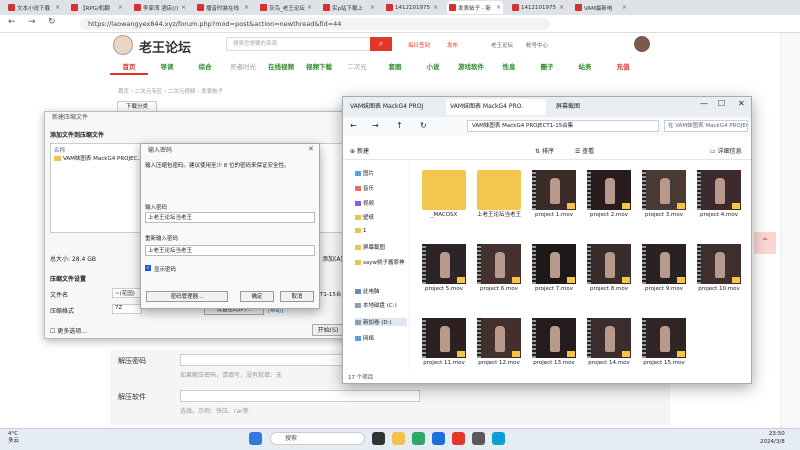 This screenshot has height=450, width=800. I want to click on explorer-path-bar: VAM妹图表 MackG4 PROJECT1-15合集, so click(563, 126).